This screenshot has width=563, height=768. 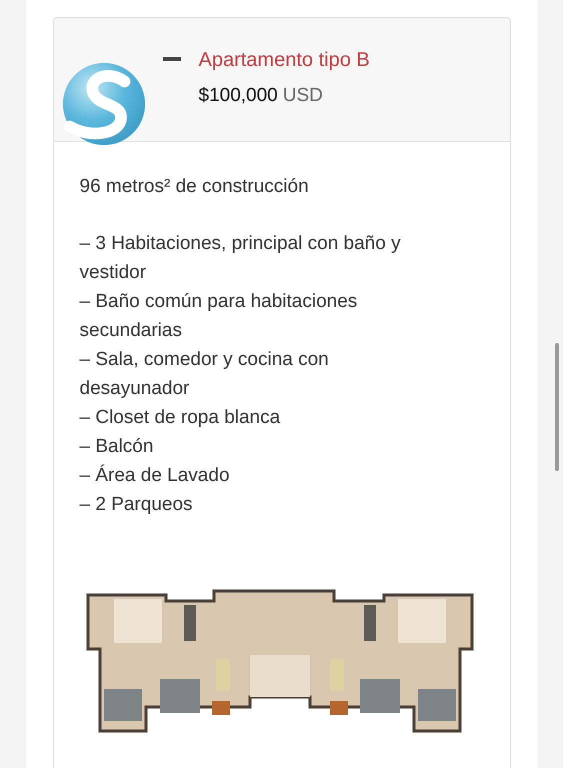 What do you see at coordinates (284, 60) in the screenshot?
I see `accordion-title: Apartamento tipo B` at bounding box center [284, 60].